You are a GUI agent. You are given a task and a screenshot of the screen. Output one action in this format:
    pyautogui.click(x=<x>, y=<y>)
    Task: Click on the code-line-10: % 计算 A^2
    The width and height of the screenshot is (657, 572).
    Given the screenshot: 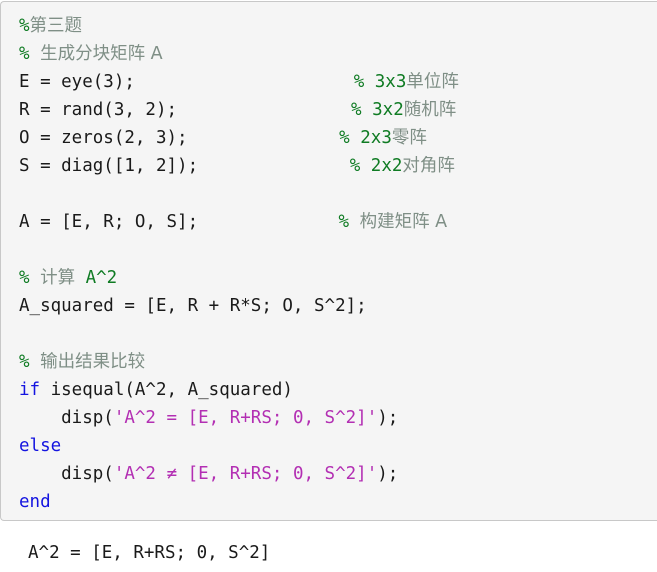 What is the action you would take?
    pyautogui.click(x=338, y=278)
    